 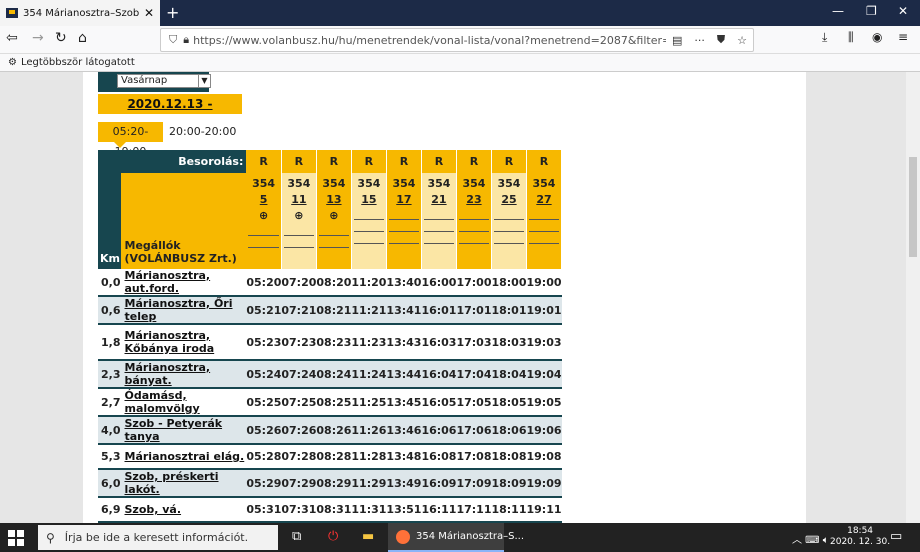 I want to click on power-app-icon: ⏻, so click(x=333, y=536).